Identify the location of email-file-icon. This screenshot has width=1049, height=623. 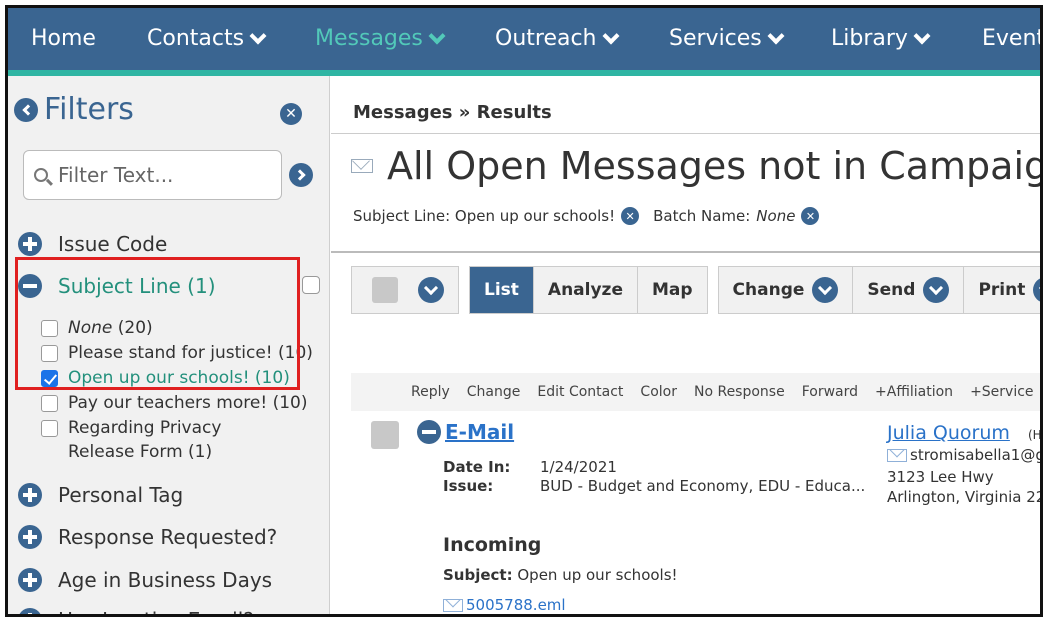
(453, 605).